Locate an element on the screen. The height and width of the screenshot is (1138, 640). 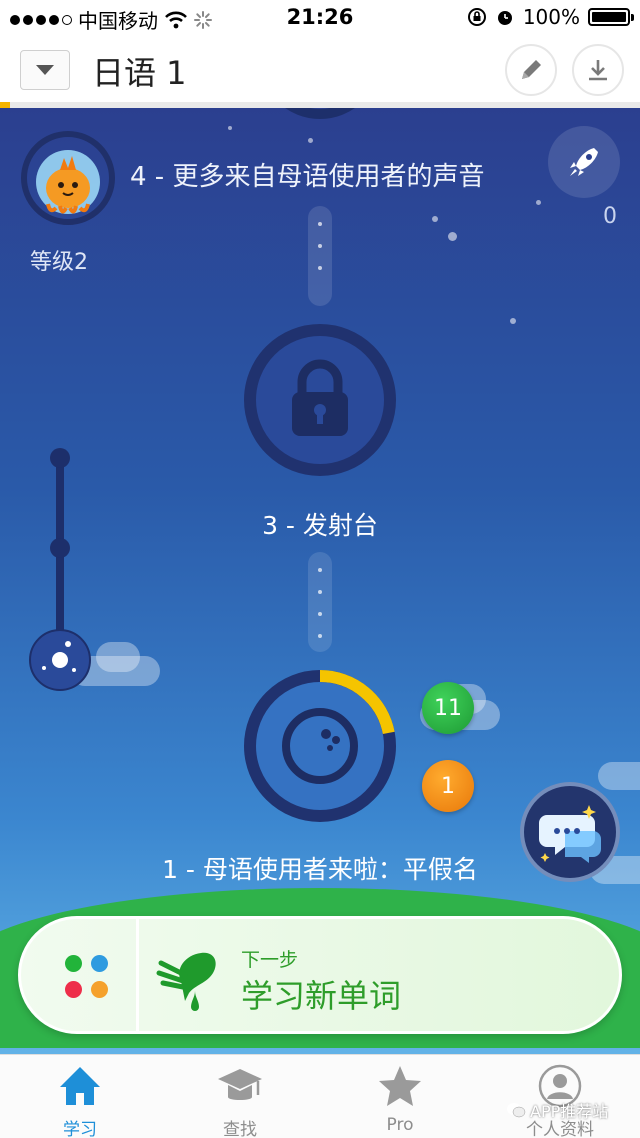
tab-bar: 学习 查找 Pro 个人资料 is located at coordinates (320, 1096).